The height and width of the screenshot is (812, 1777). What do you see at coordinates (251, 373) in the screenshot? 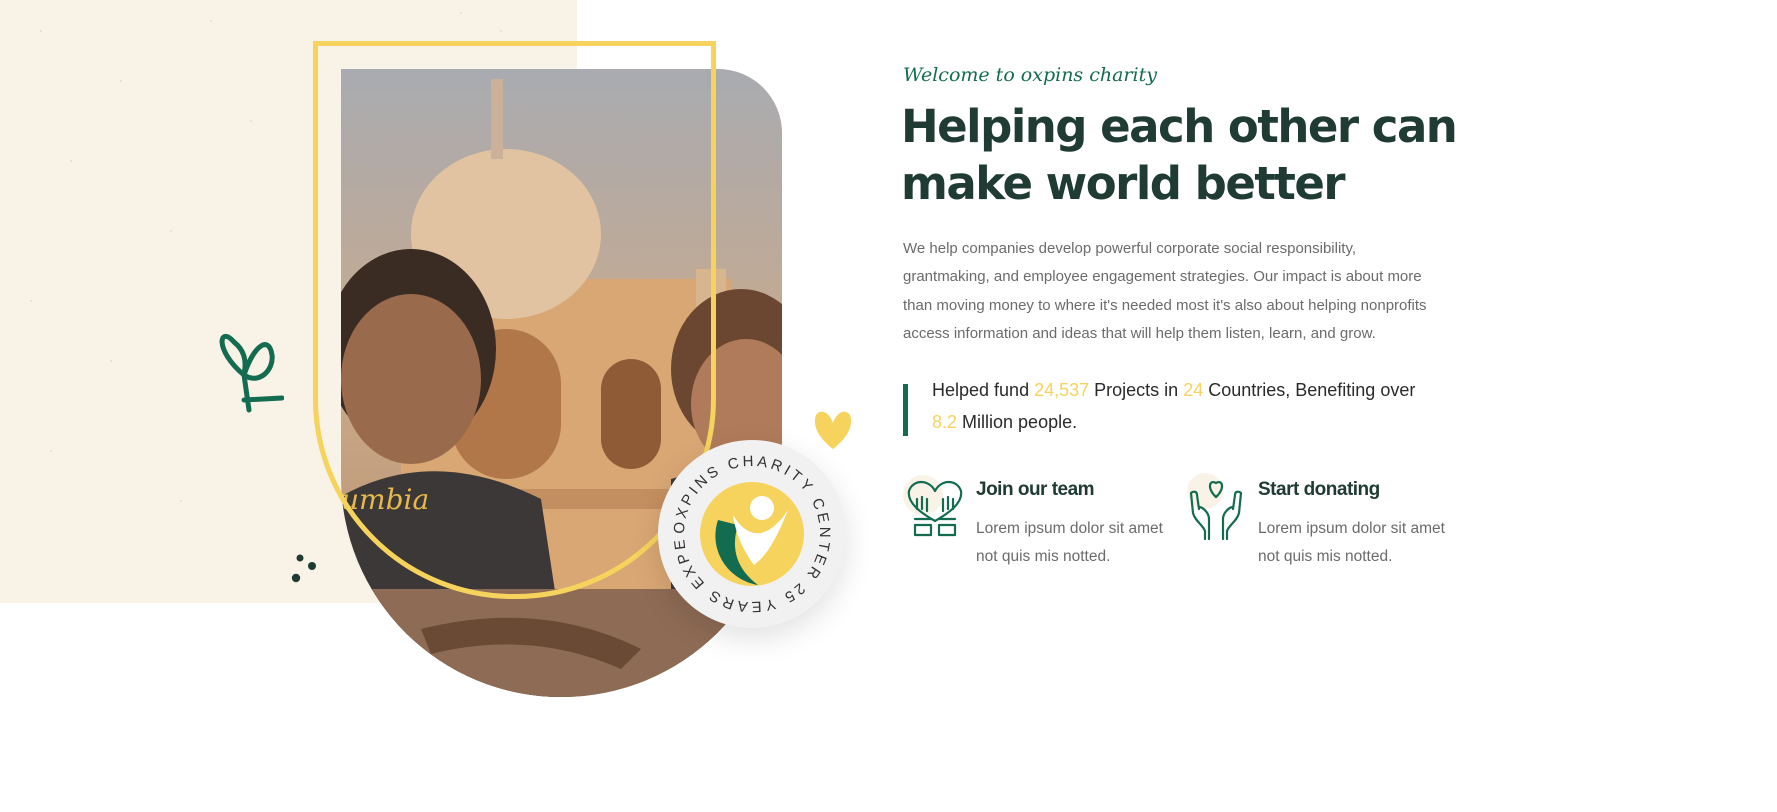
I see `heart-doodle-icon` at bounding box center [251, 373].